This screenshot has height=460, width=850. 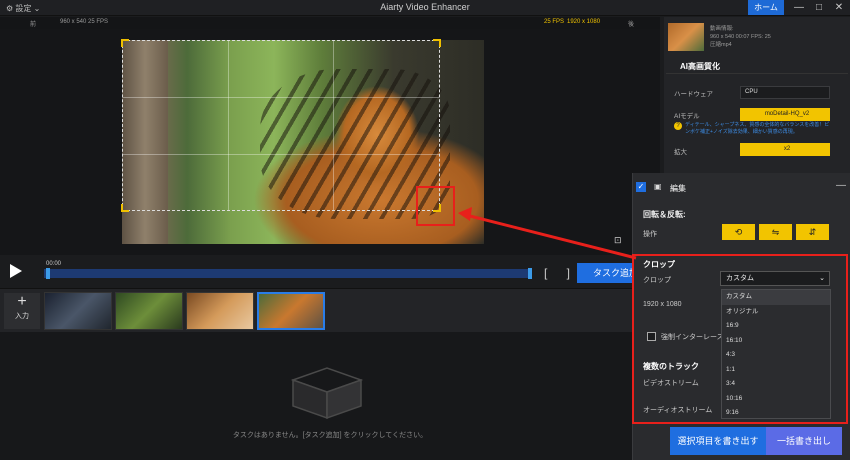 I want to click on hardware-select: CPU, so click(x=785, y=92).